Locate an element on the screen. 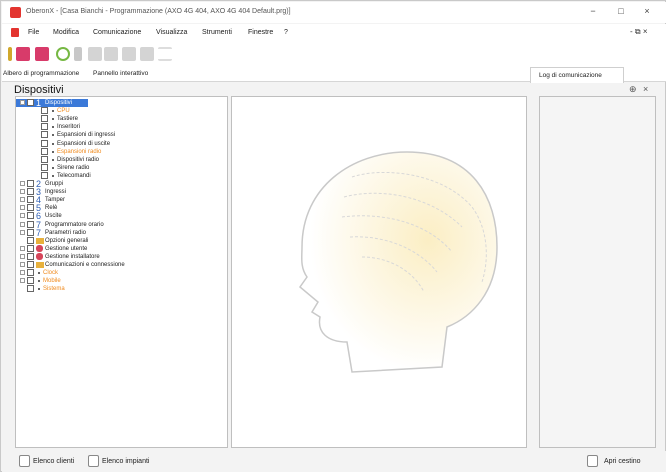 The height and width of the screenshot is (472, 666). tree-item: Espansioni radio is located at coordinates (116, 151).